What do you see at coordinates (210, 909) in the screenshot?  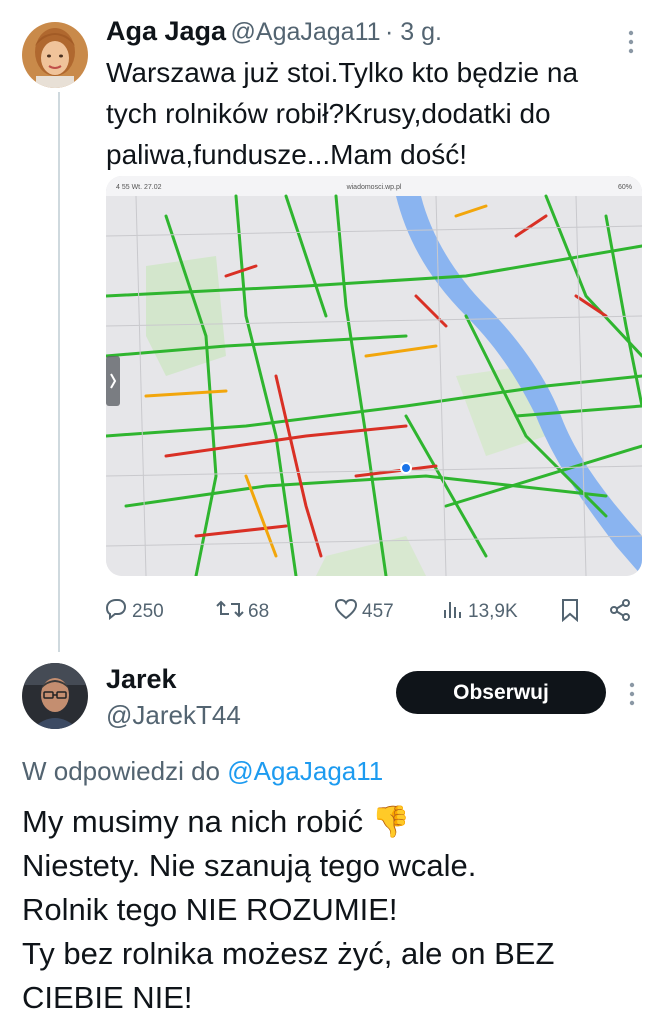 I see `reply-line: Rolnik tego NIE ROZUMIE!` at bounding box center [210, 909].